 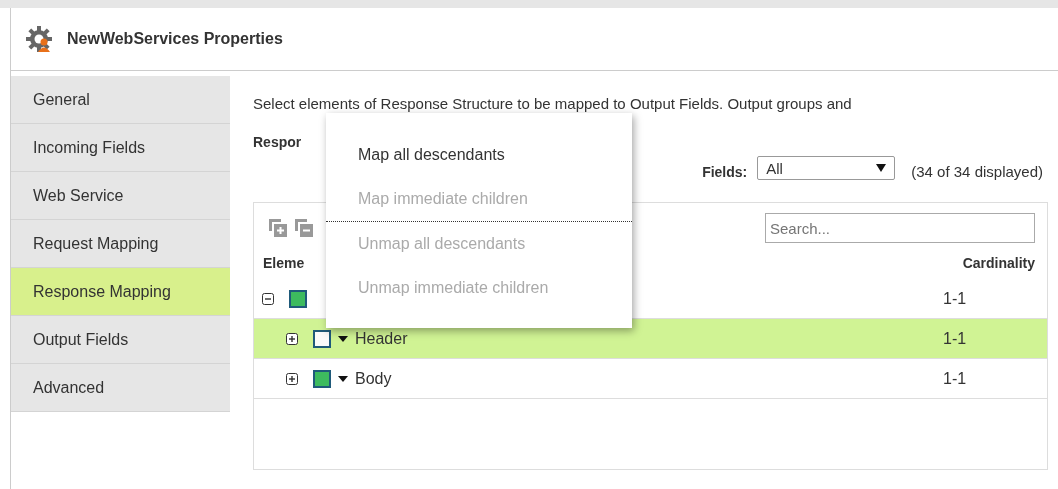 I want to click on structure-label: Respor, so click(x=277, y=142).